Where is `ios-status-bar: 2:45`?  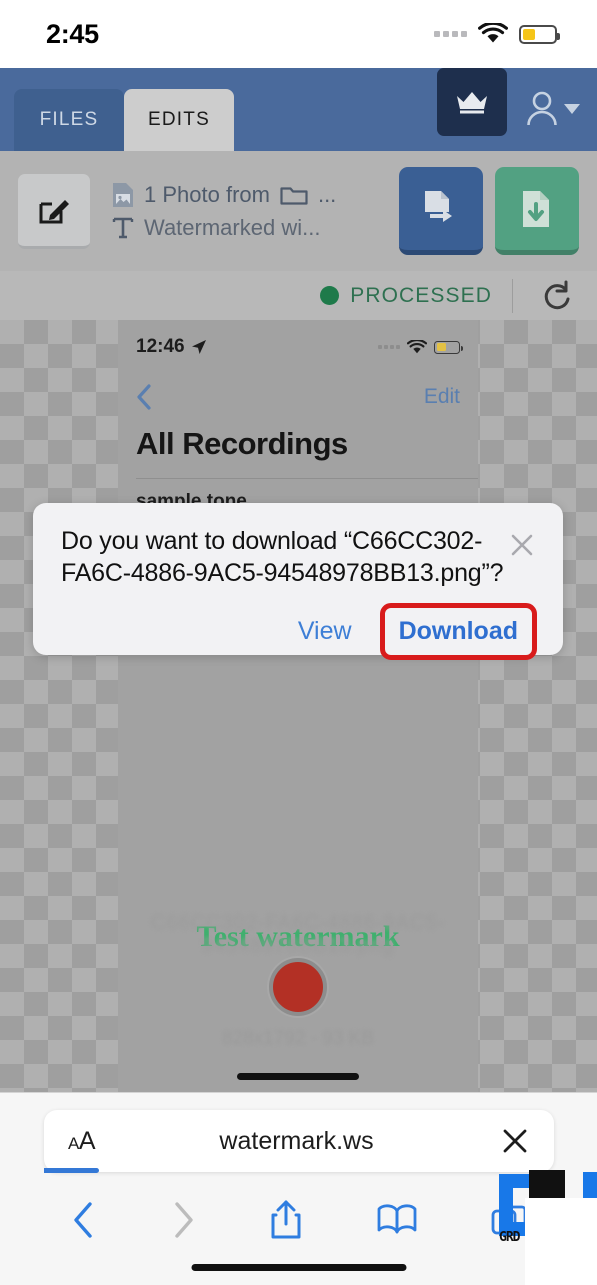
ios-status-bar: 2:45 is located at coordinates (298, 34).